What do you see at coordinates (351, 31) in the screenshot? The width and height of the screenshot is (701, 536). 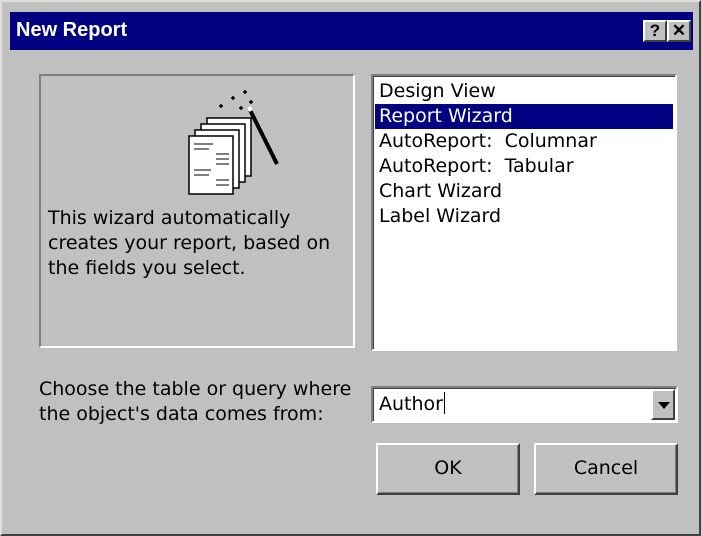 I see `title-bar: New Report ? ✕` at bounding box center [351, 31].